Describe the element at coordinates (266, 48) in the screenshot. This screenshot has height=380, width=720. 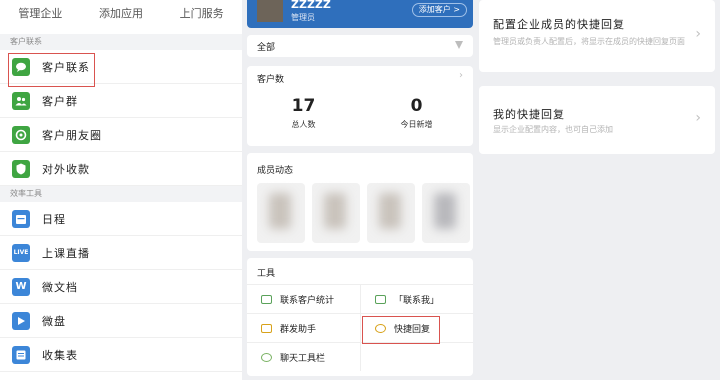
I see `all-label: 全部` at that location.